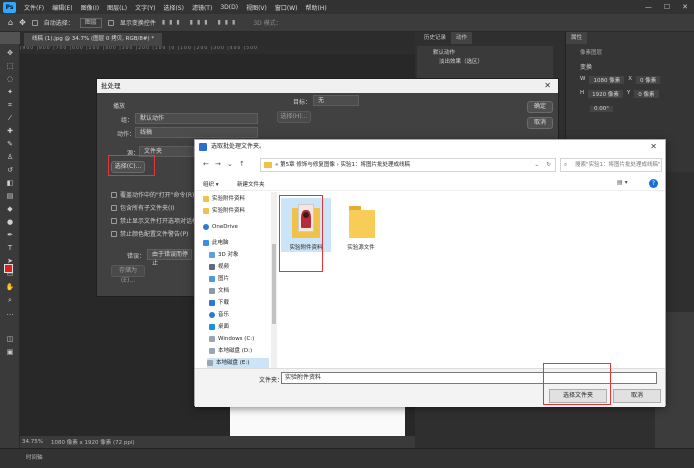  Describe the element at coordinates (223, 255) in the screenshot. I see `nav-item-3d-objects: 3D 对象` at that location.